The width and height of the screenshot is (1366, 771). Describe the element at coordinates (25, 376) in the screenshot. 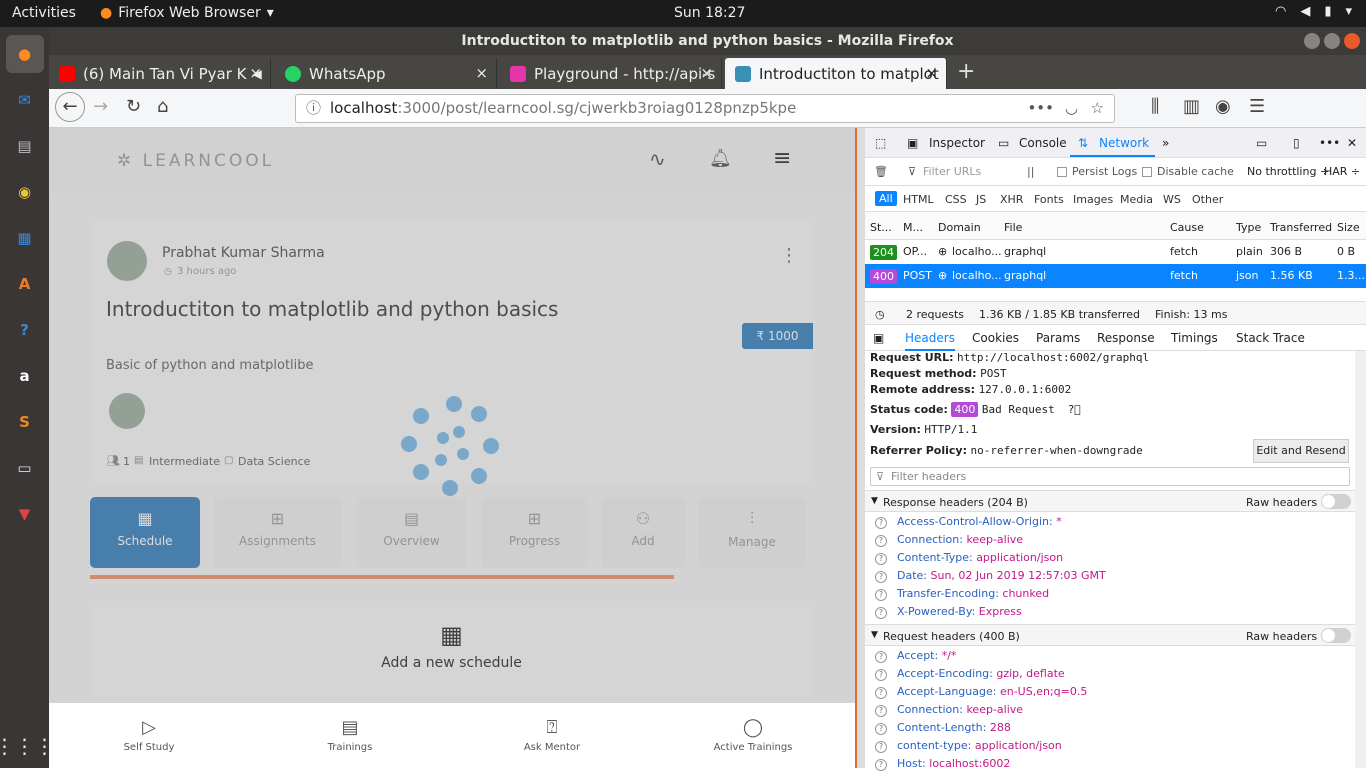

I see `amazon-icon: a` at that location.